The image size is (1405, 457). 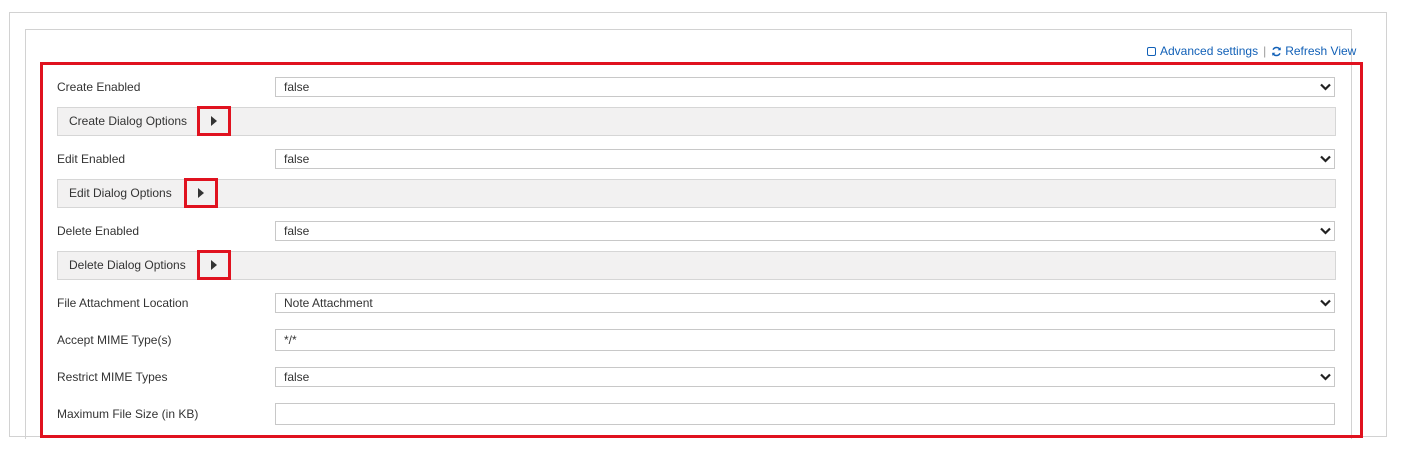 What do you see at coordinates (1151, 51) in the screenshot?
I see `checkbox-icon` at bounding box center [1151, 51].